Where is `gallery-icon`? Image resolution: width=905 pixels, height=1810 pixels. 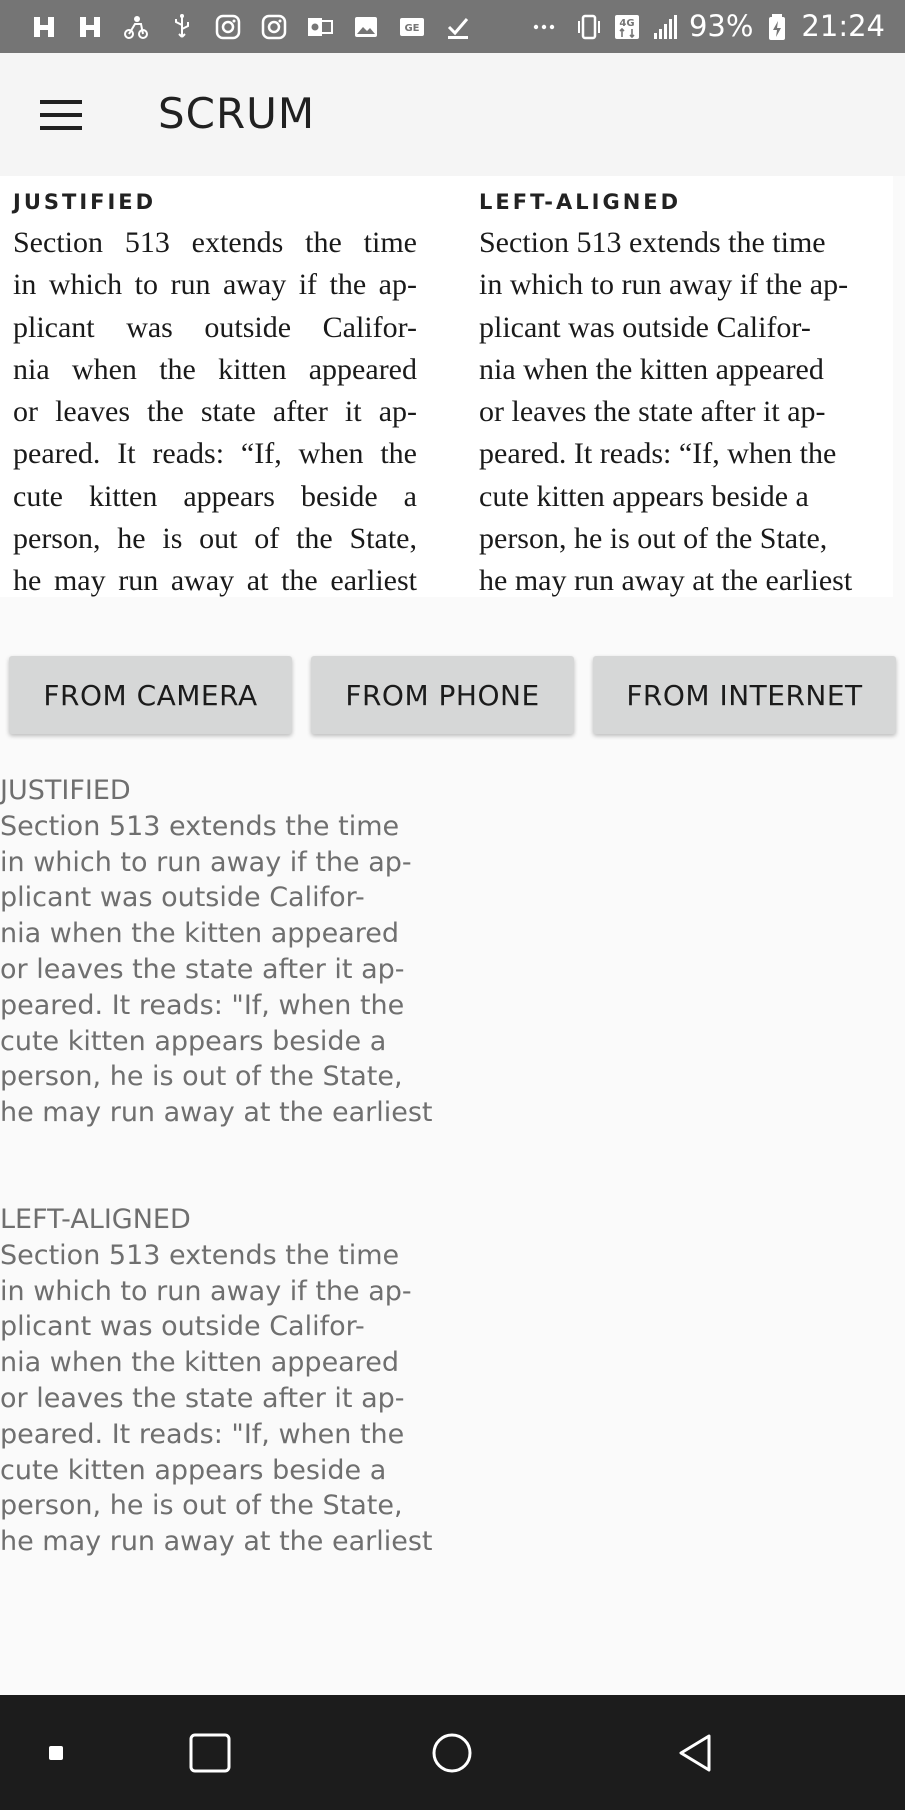
gallery-icon is located at coordinates (366, 27).